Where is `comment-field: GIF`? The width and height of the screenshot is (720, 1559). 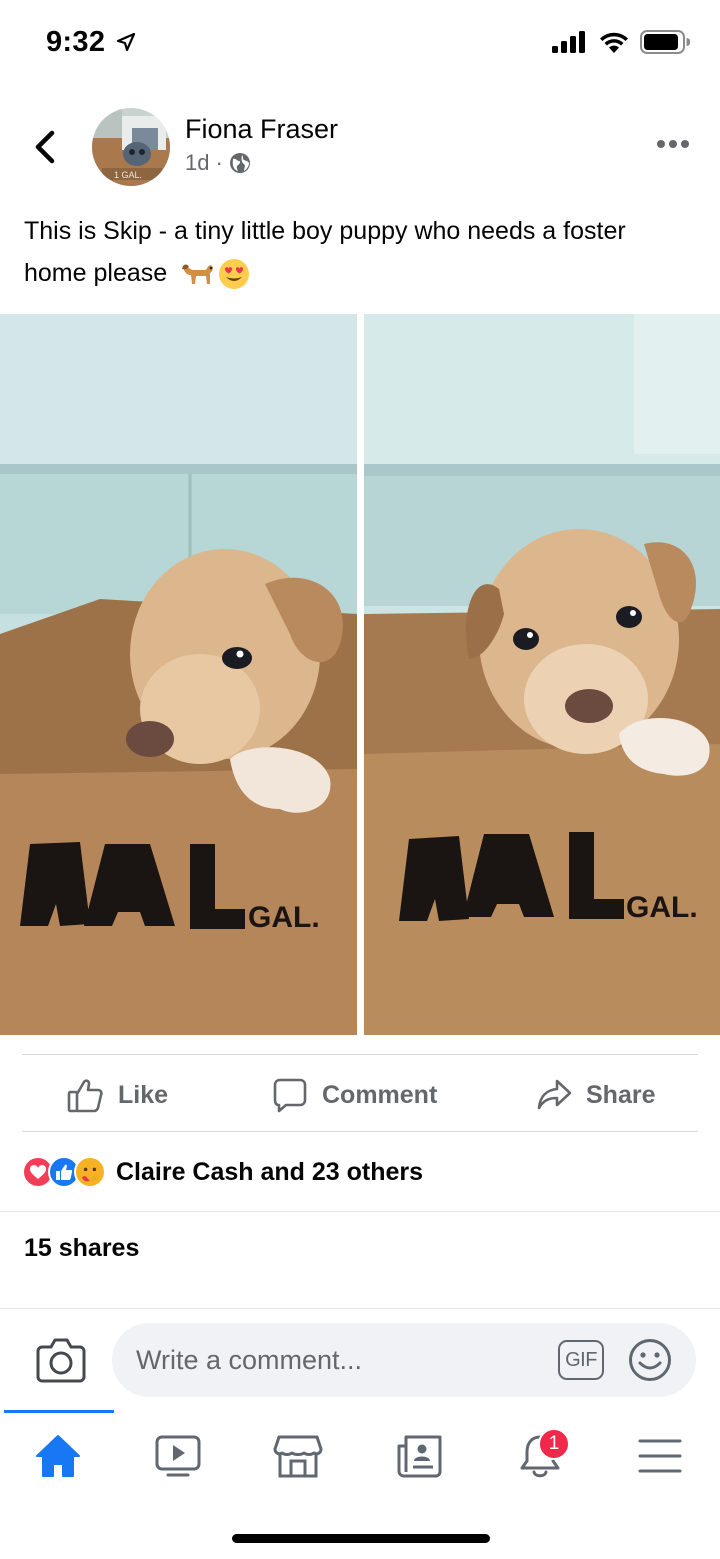 comment-field: GIF is located at coordinates (404, 1360).